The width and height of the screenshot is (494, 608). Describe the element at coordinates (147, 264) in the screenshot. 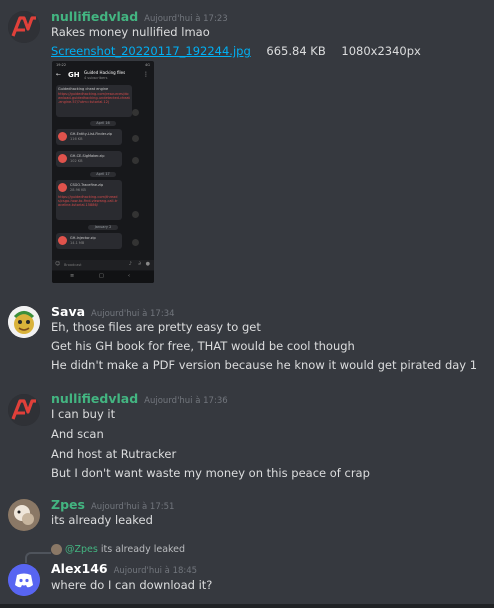

I see `mic-icon: ●` at that location.